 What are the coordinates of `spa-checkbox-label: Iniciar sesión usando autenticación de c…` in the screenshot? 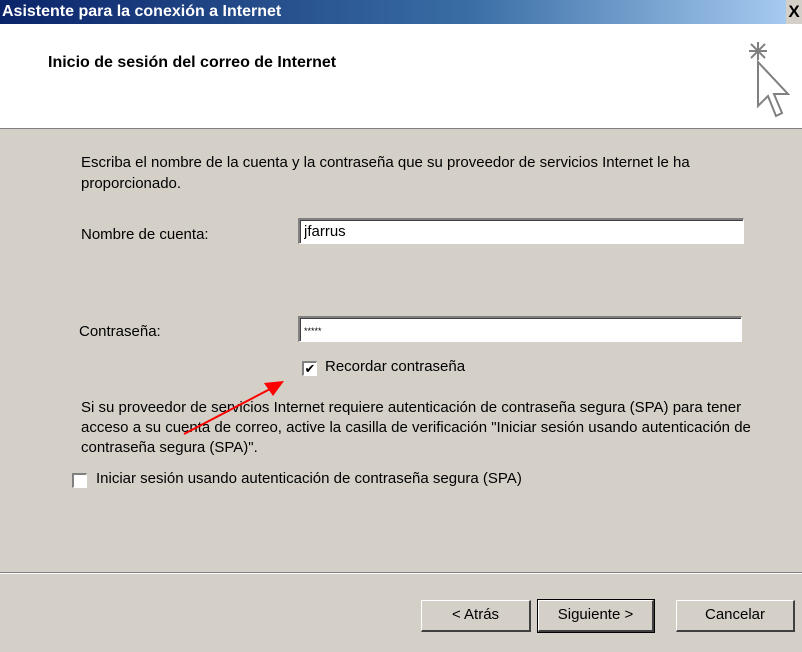 It's located at (309, 478).